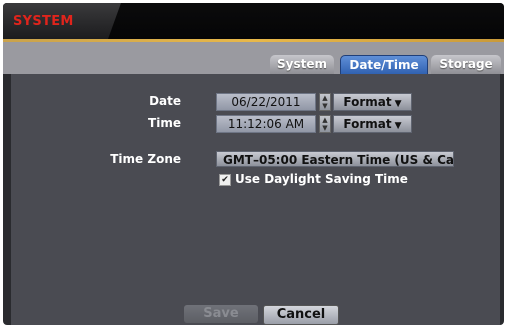  Describe the element at coordinates (221, 314) in the screenshot. I see `save-button: Save` at that location.